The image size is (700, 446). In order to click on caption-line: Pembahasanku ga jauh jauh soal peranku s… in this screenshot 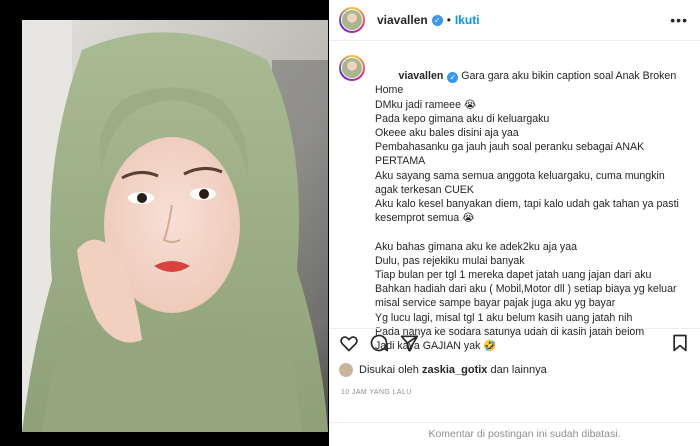, I will do `click(510, 147)`.